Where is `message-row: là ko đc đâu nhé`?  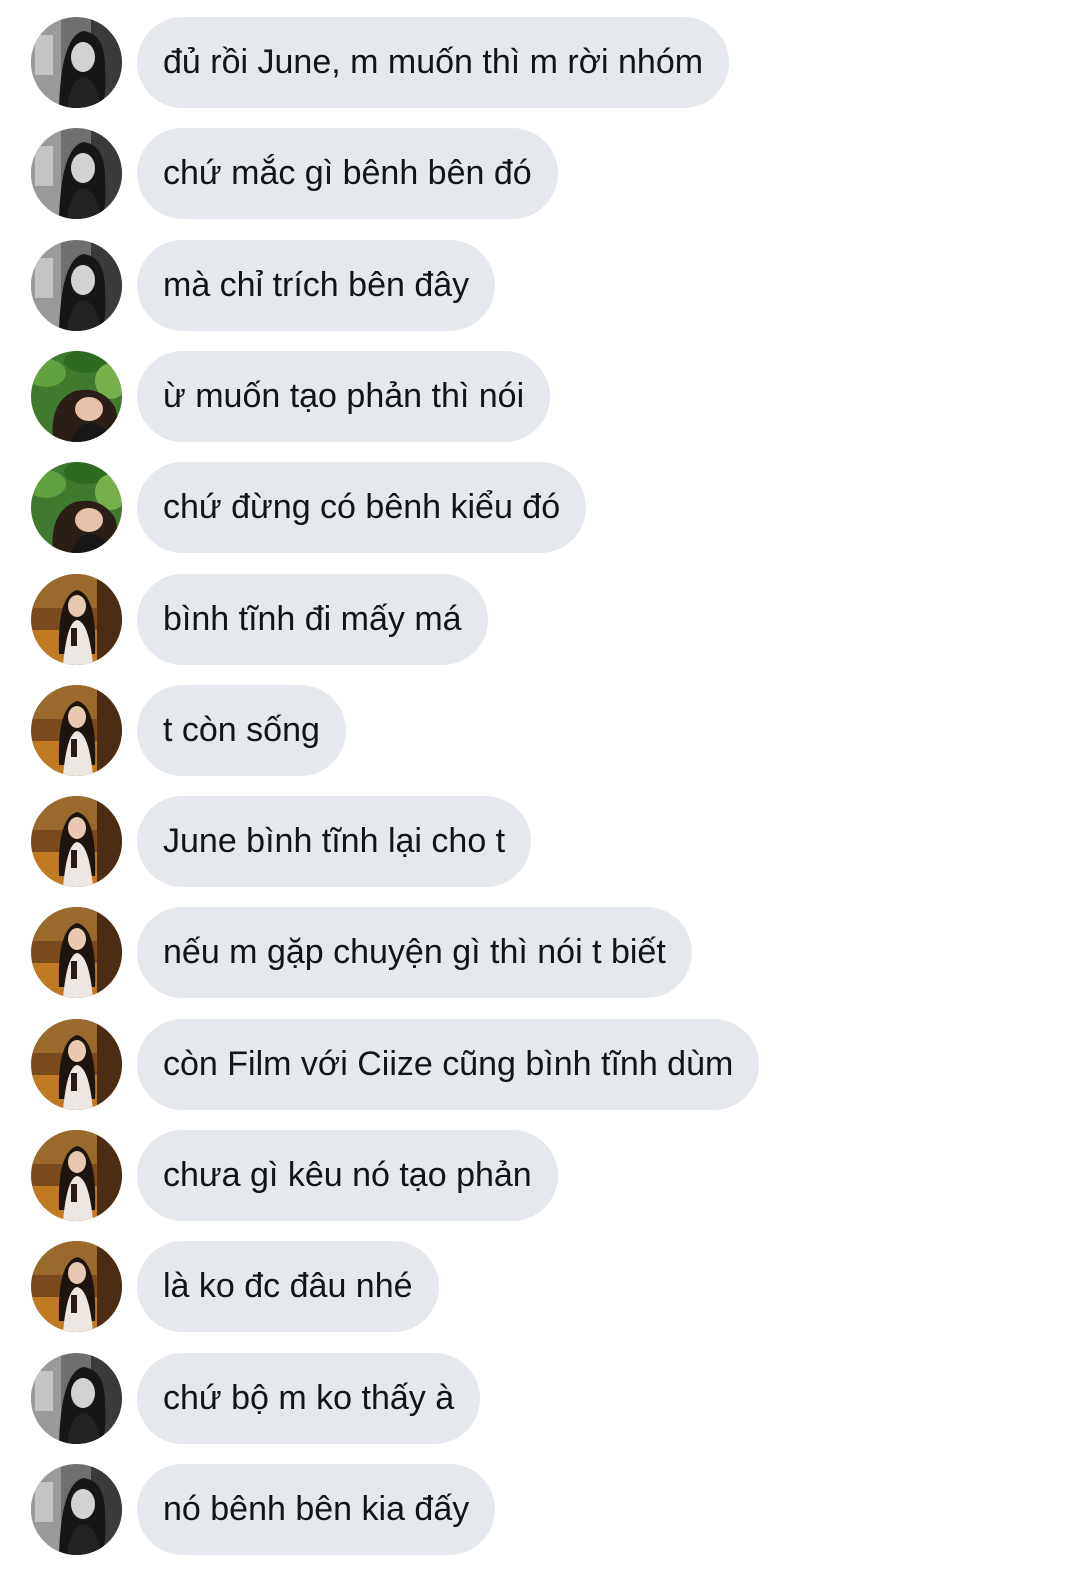
message-row: là ko đc đâu nhé is located at coordinates (540, 1286).